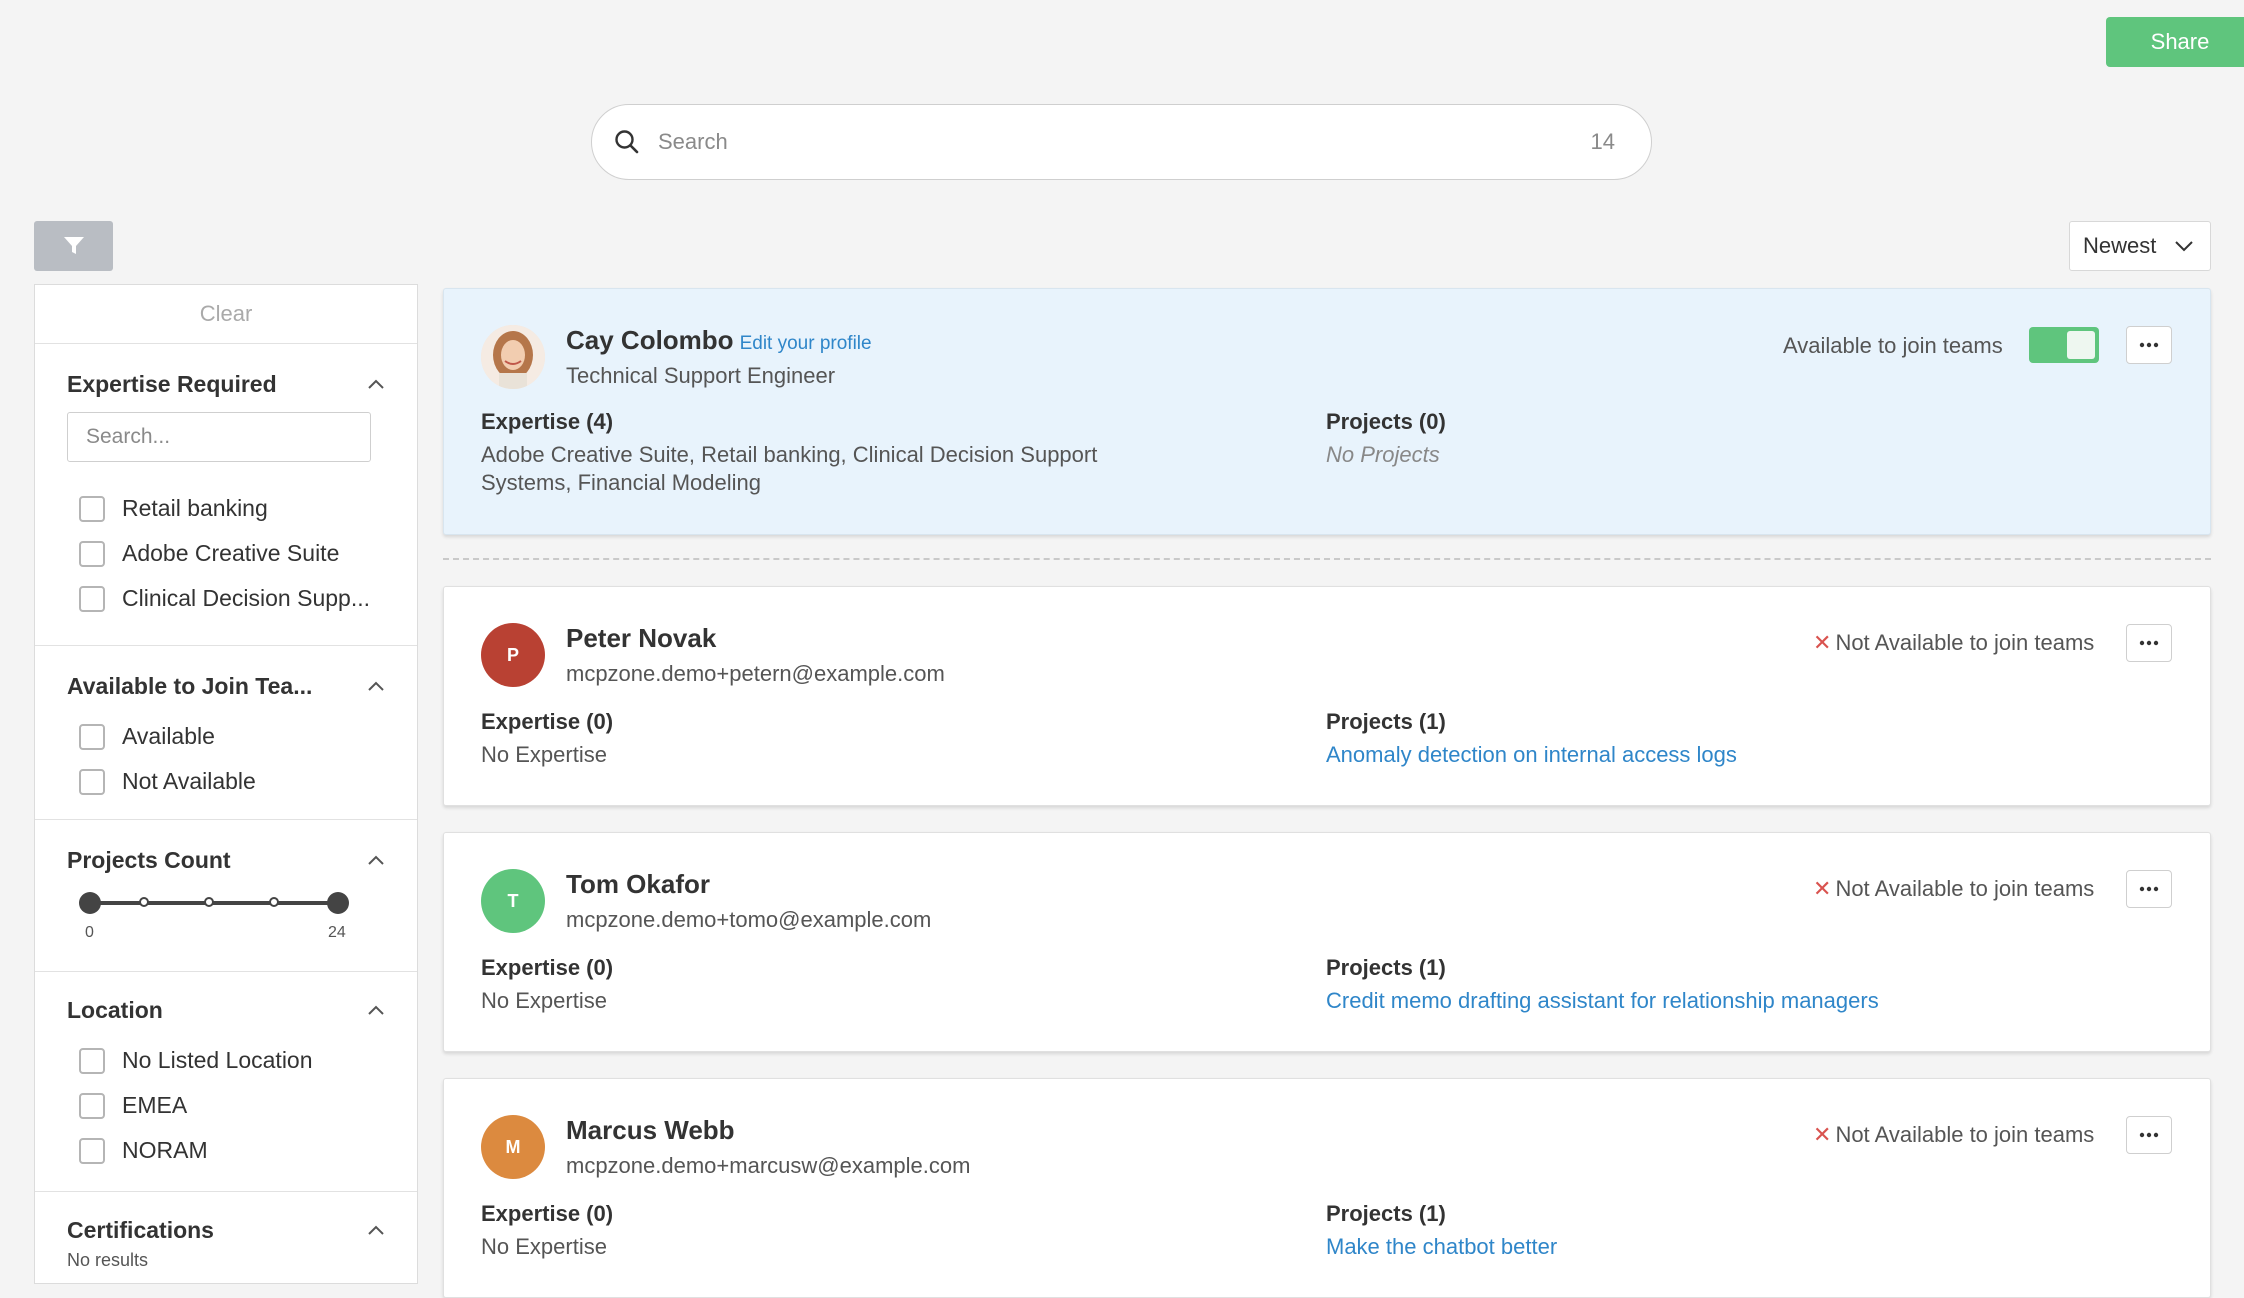 The height and width of the screenshot is (1298, 2244). I want to click on section-divider, so click(1327, 559).